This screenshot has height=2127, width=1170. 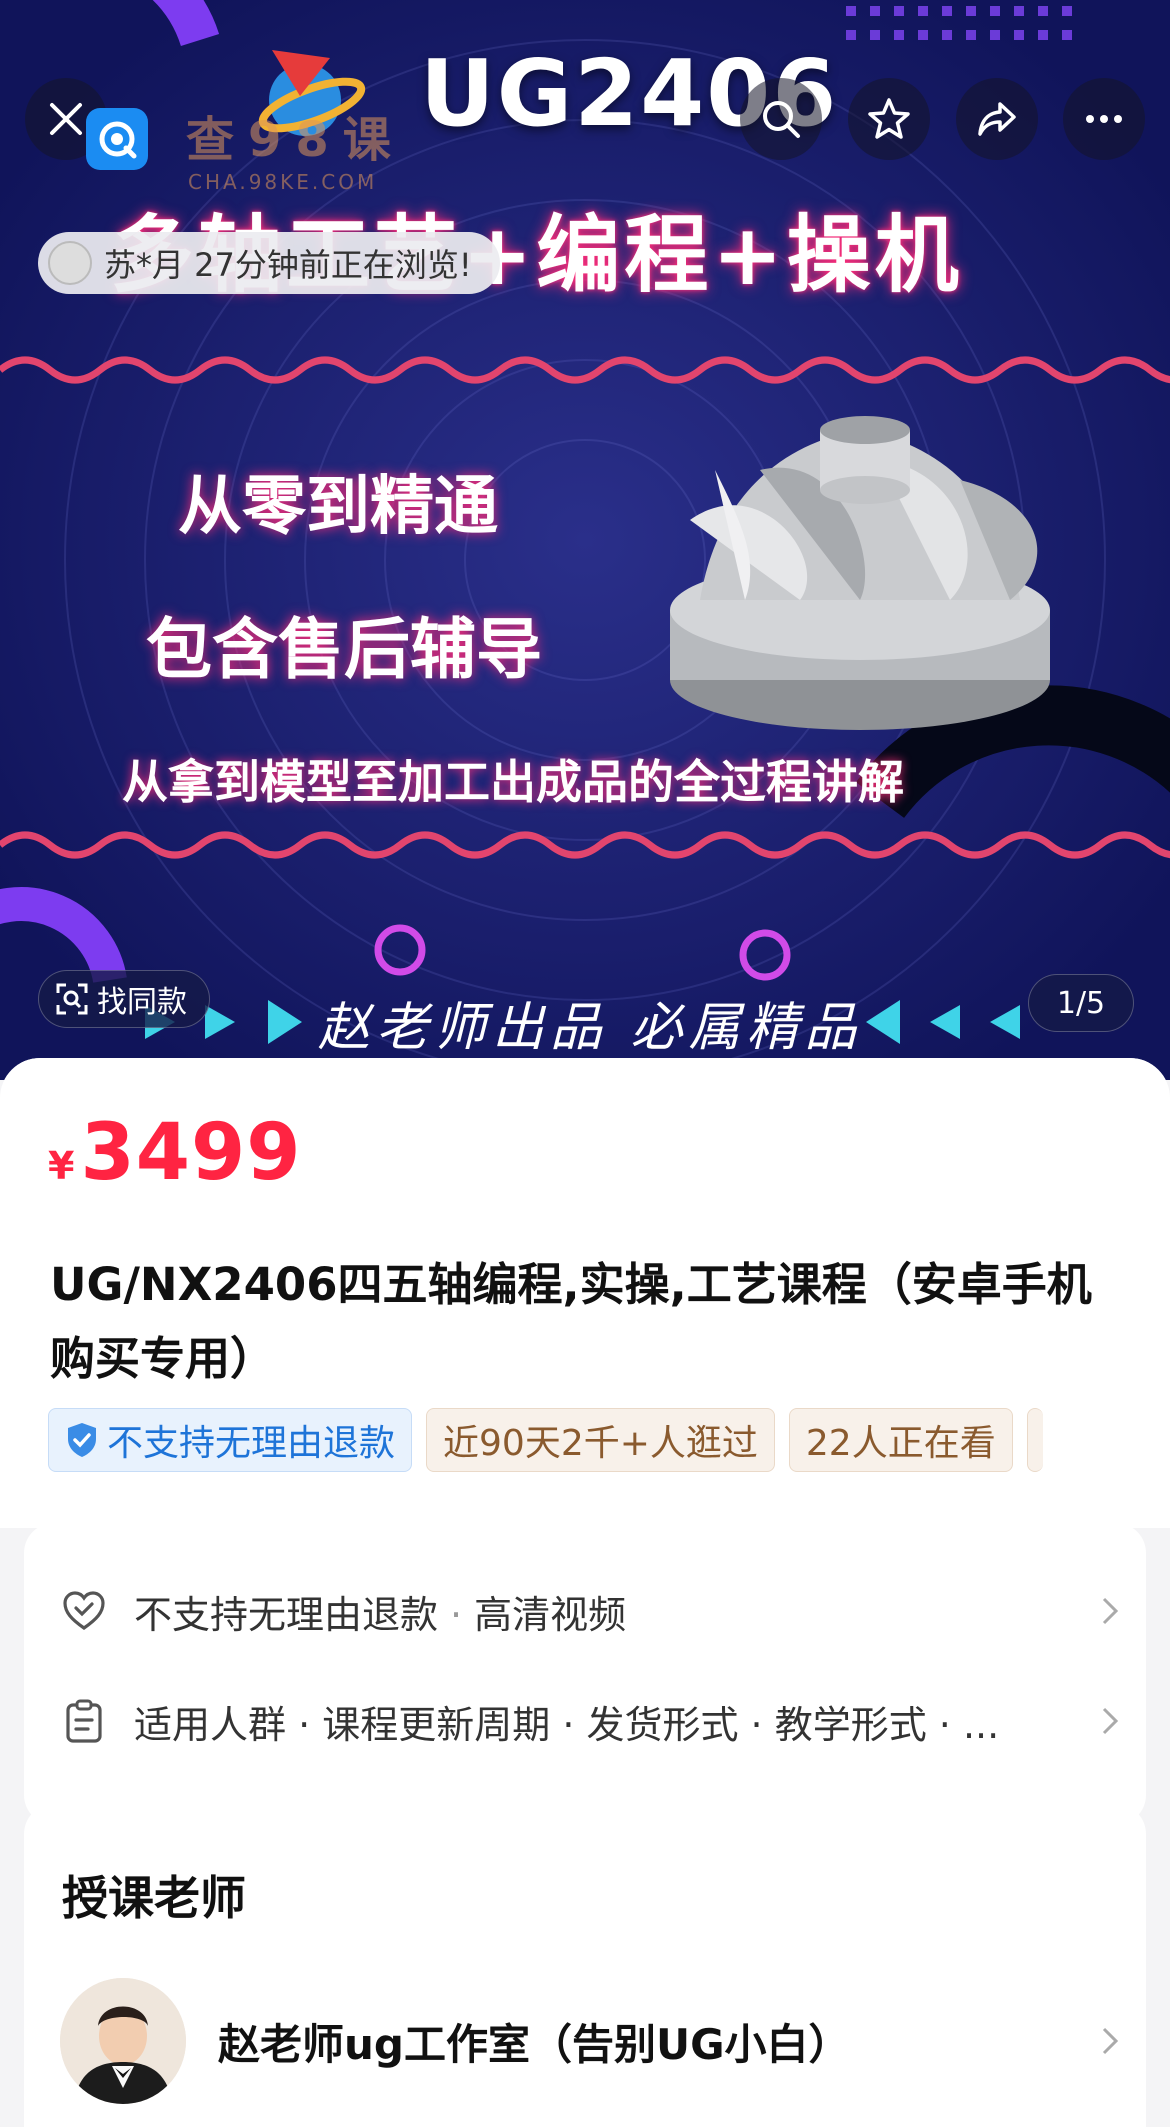 What do you see at coordinates (1081, 1003) in the screenshot?
I see `image-page-indicator: 1/5` at bounding box center [1081, 1003].